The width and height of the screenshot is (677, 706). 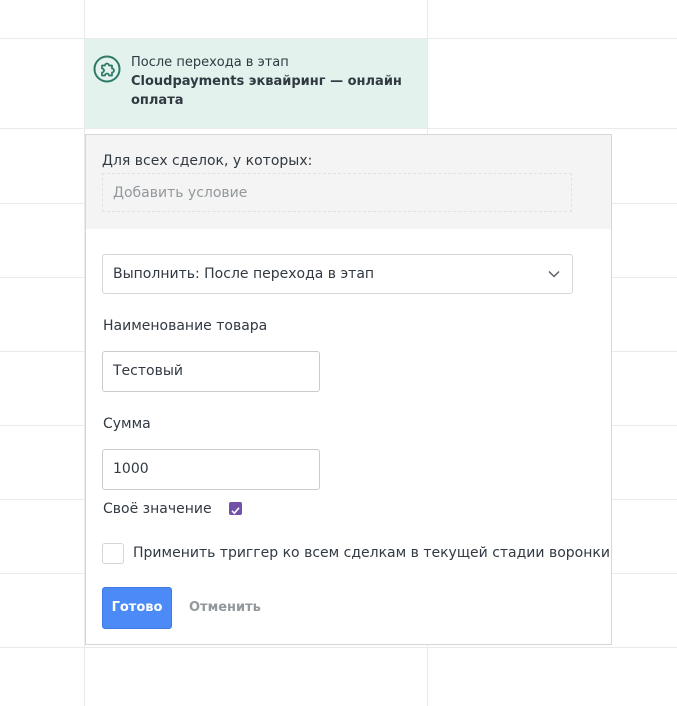 What do you see at coordinates (107, 69) in the screenshot?
I see `puzzle-icon` at bounding box center [107, 69].